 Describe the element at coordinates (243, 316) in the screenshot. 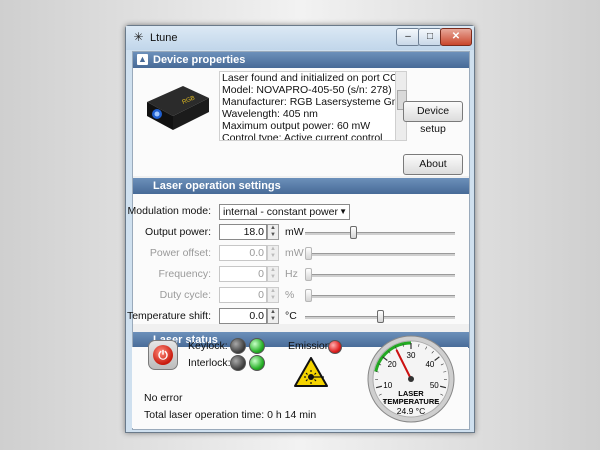

I see `temperature-shift-input: 0.0` at that location.